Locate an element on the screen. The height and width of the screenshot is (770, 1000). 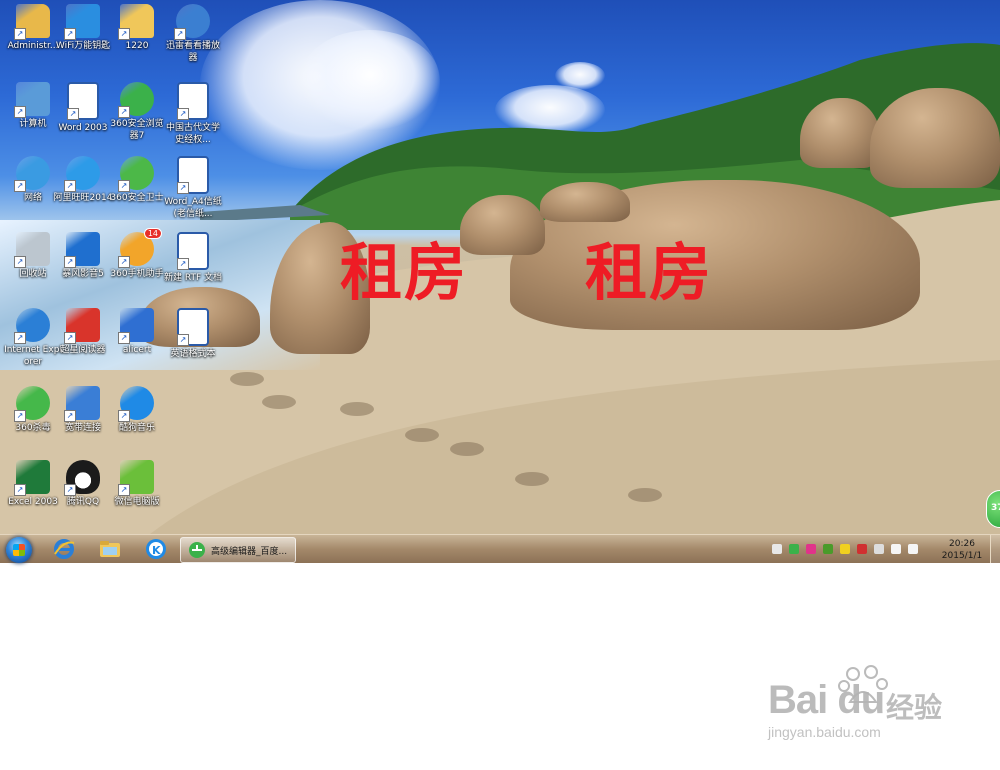
taskbar-pin-ie is located at coordinates (64, 549).